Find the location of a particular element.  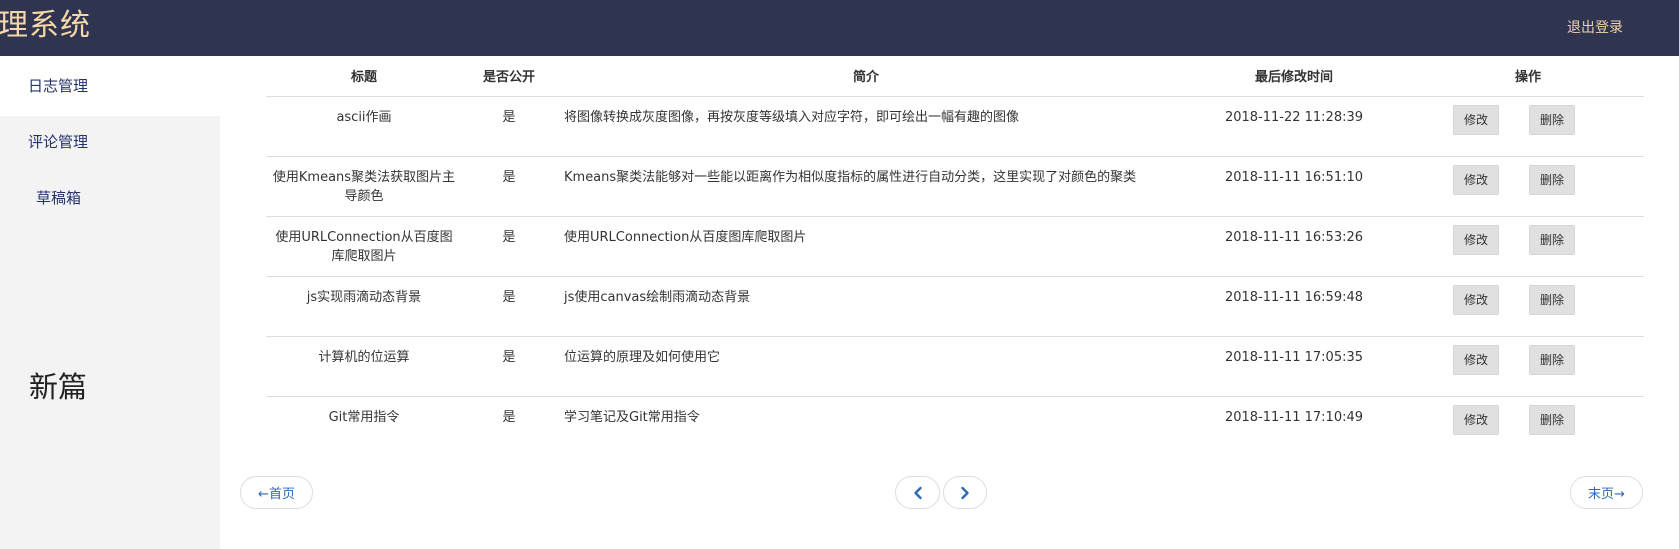

next-page-button is located at coordinates (965, 492).